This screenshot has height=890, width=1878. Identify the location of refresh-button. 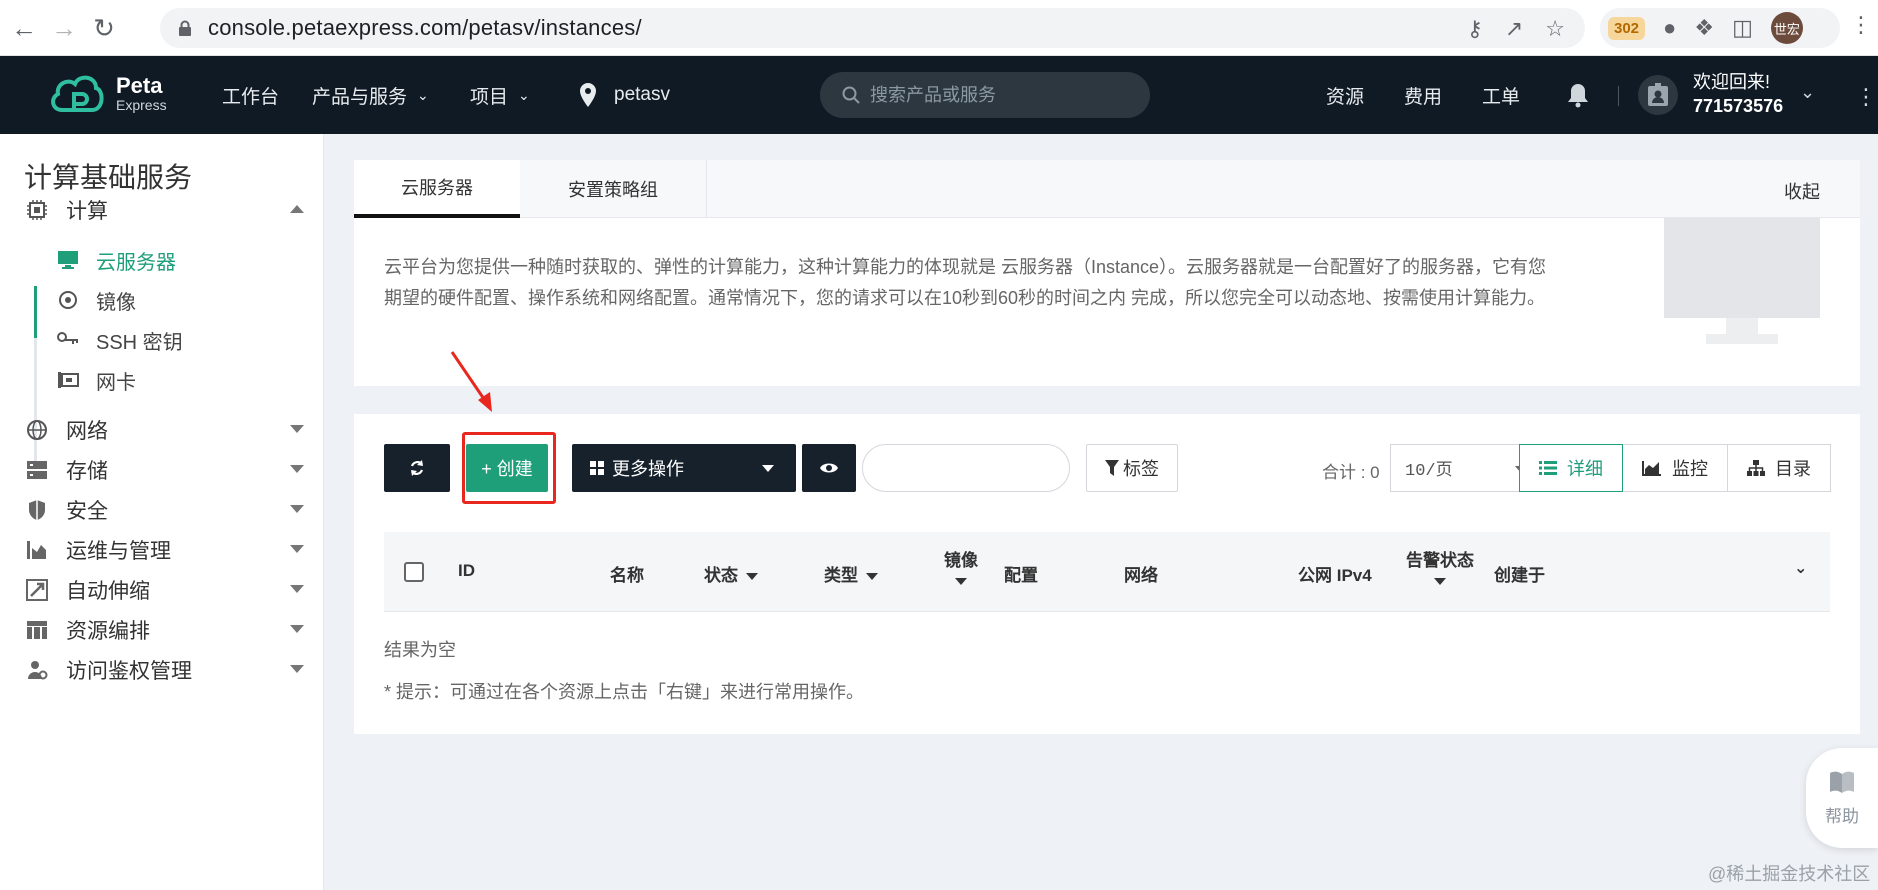
(417, 468).